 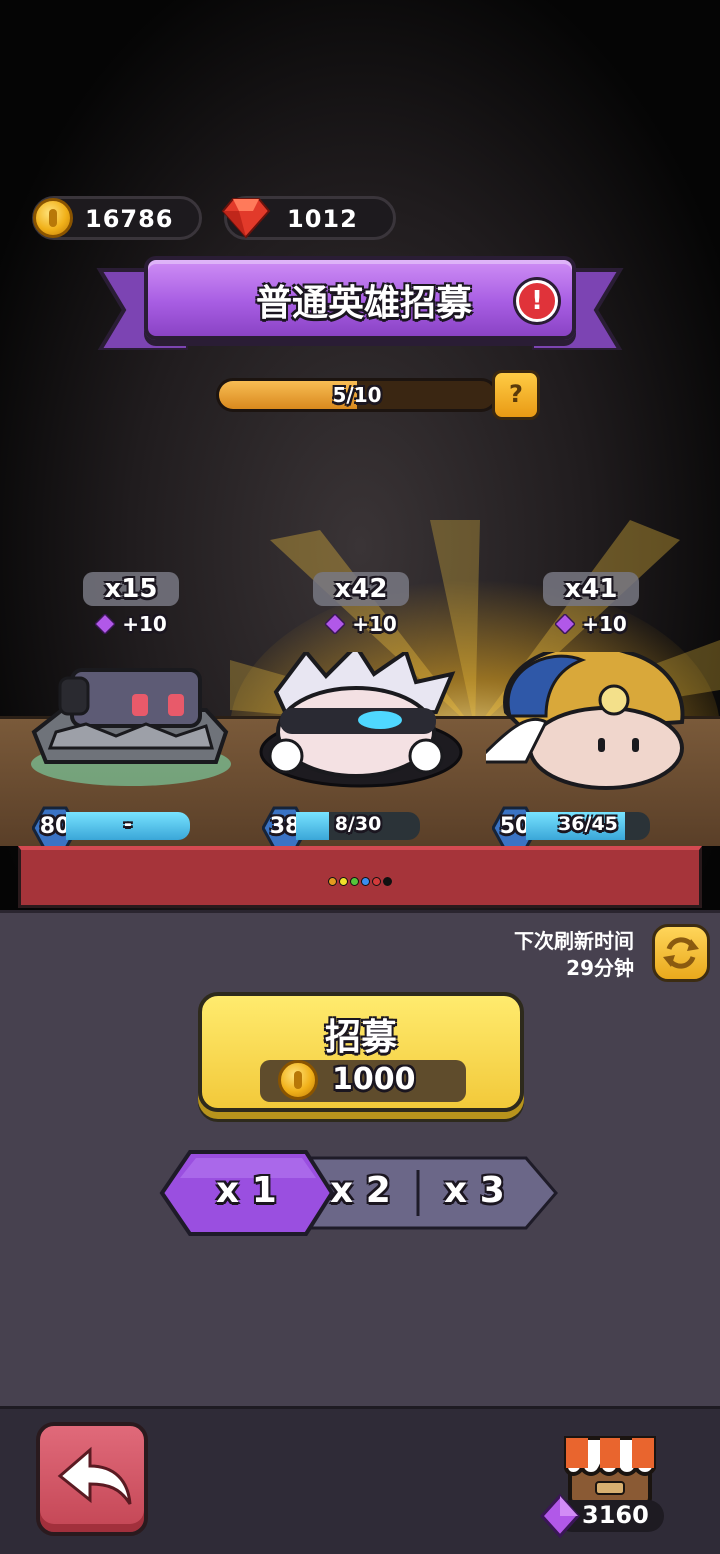 I want to click on title-banner: 普通英雄招募 !, so click(x=360, y=308).